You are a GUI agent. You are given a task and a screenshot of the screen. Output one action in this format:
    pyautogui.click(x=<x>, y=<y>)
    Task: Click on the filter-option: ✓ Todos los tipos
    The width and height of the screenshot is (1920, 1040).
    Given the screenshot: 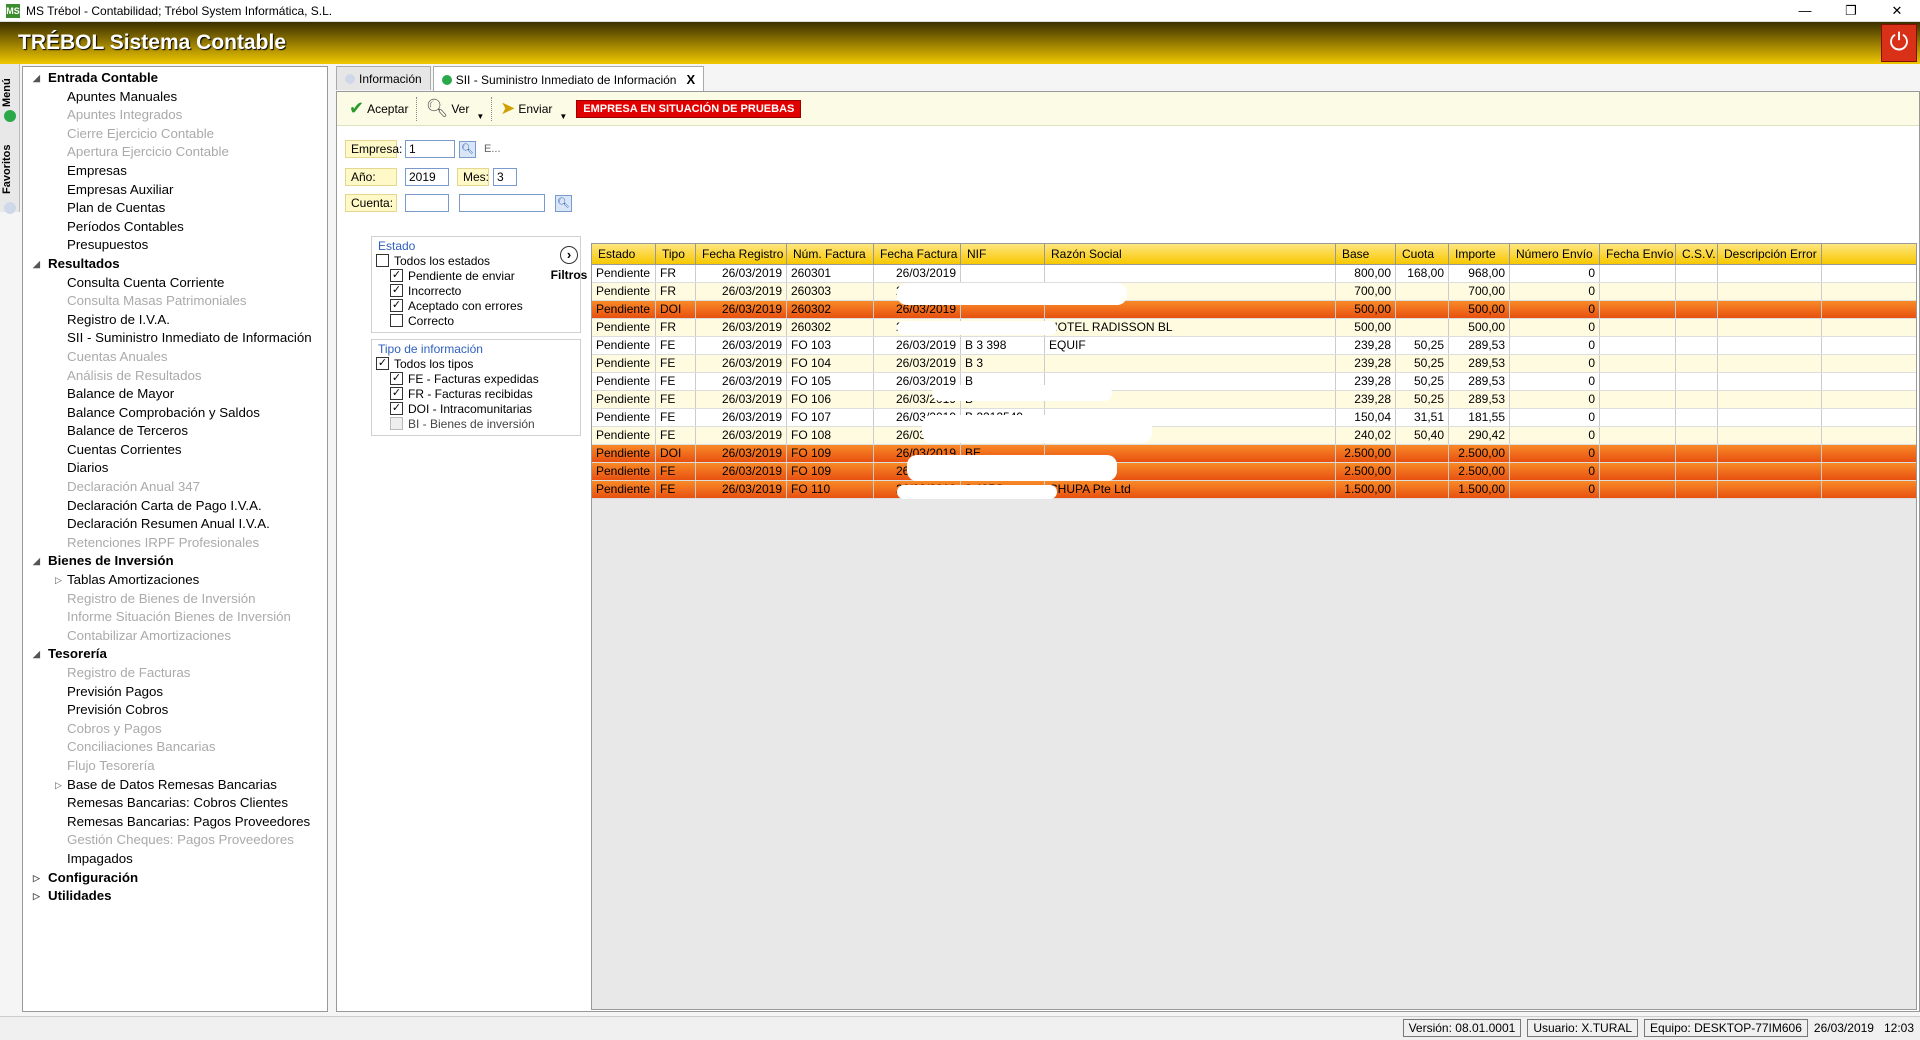 What is the action you would take?
    pyautogui.click(x=476, y=363)
    